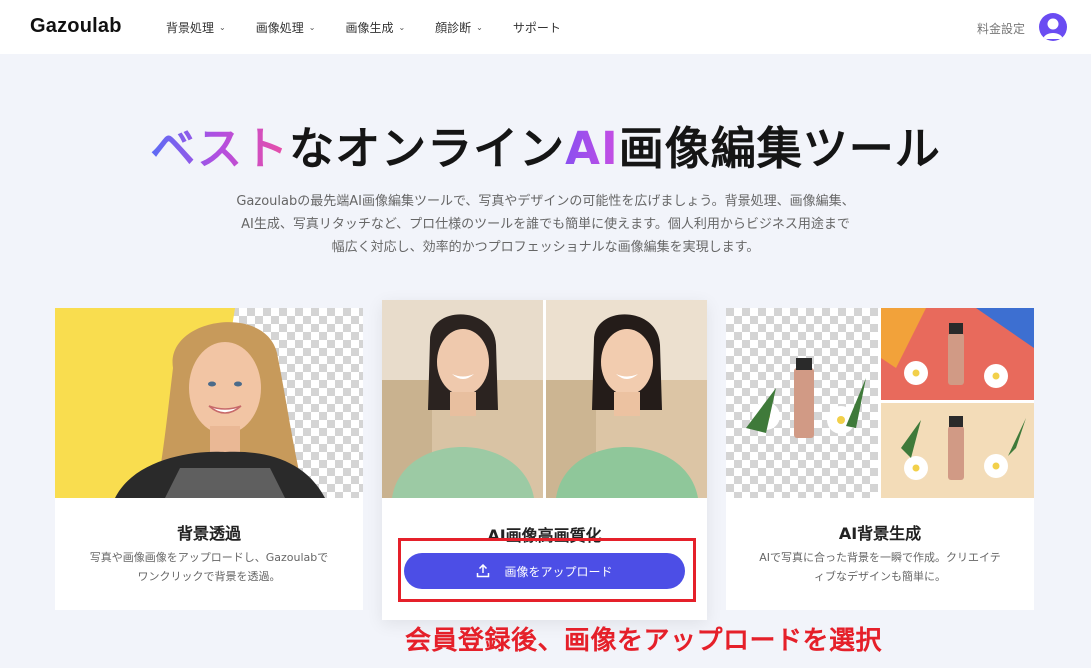 The height and width of the screenshot is (668, 1091). What do you see at coordinates (76, 26) in the screenshot?
I see `site-logo: Gazoulab` at bounding box center [76, 26].